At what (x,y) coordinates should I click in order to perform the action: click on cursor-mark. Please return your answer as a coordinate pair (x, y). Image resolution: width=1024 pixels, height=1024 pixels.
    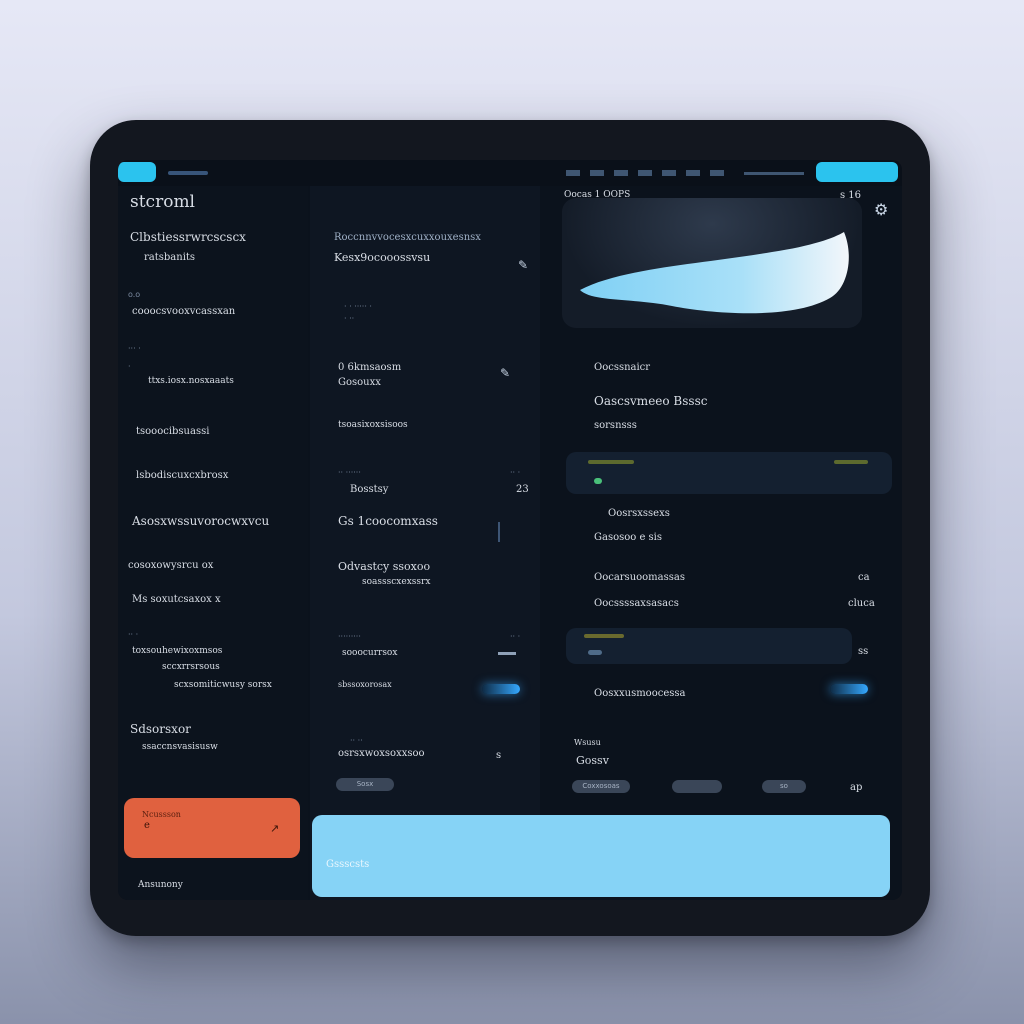
    Looking at the image, I should click on (499, 532).